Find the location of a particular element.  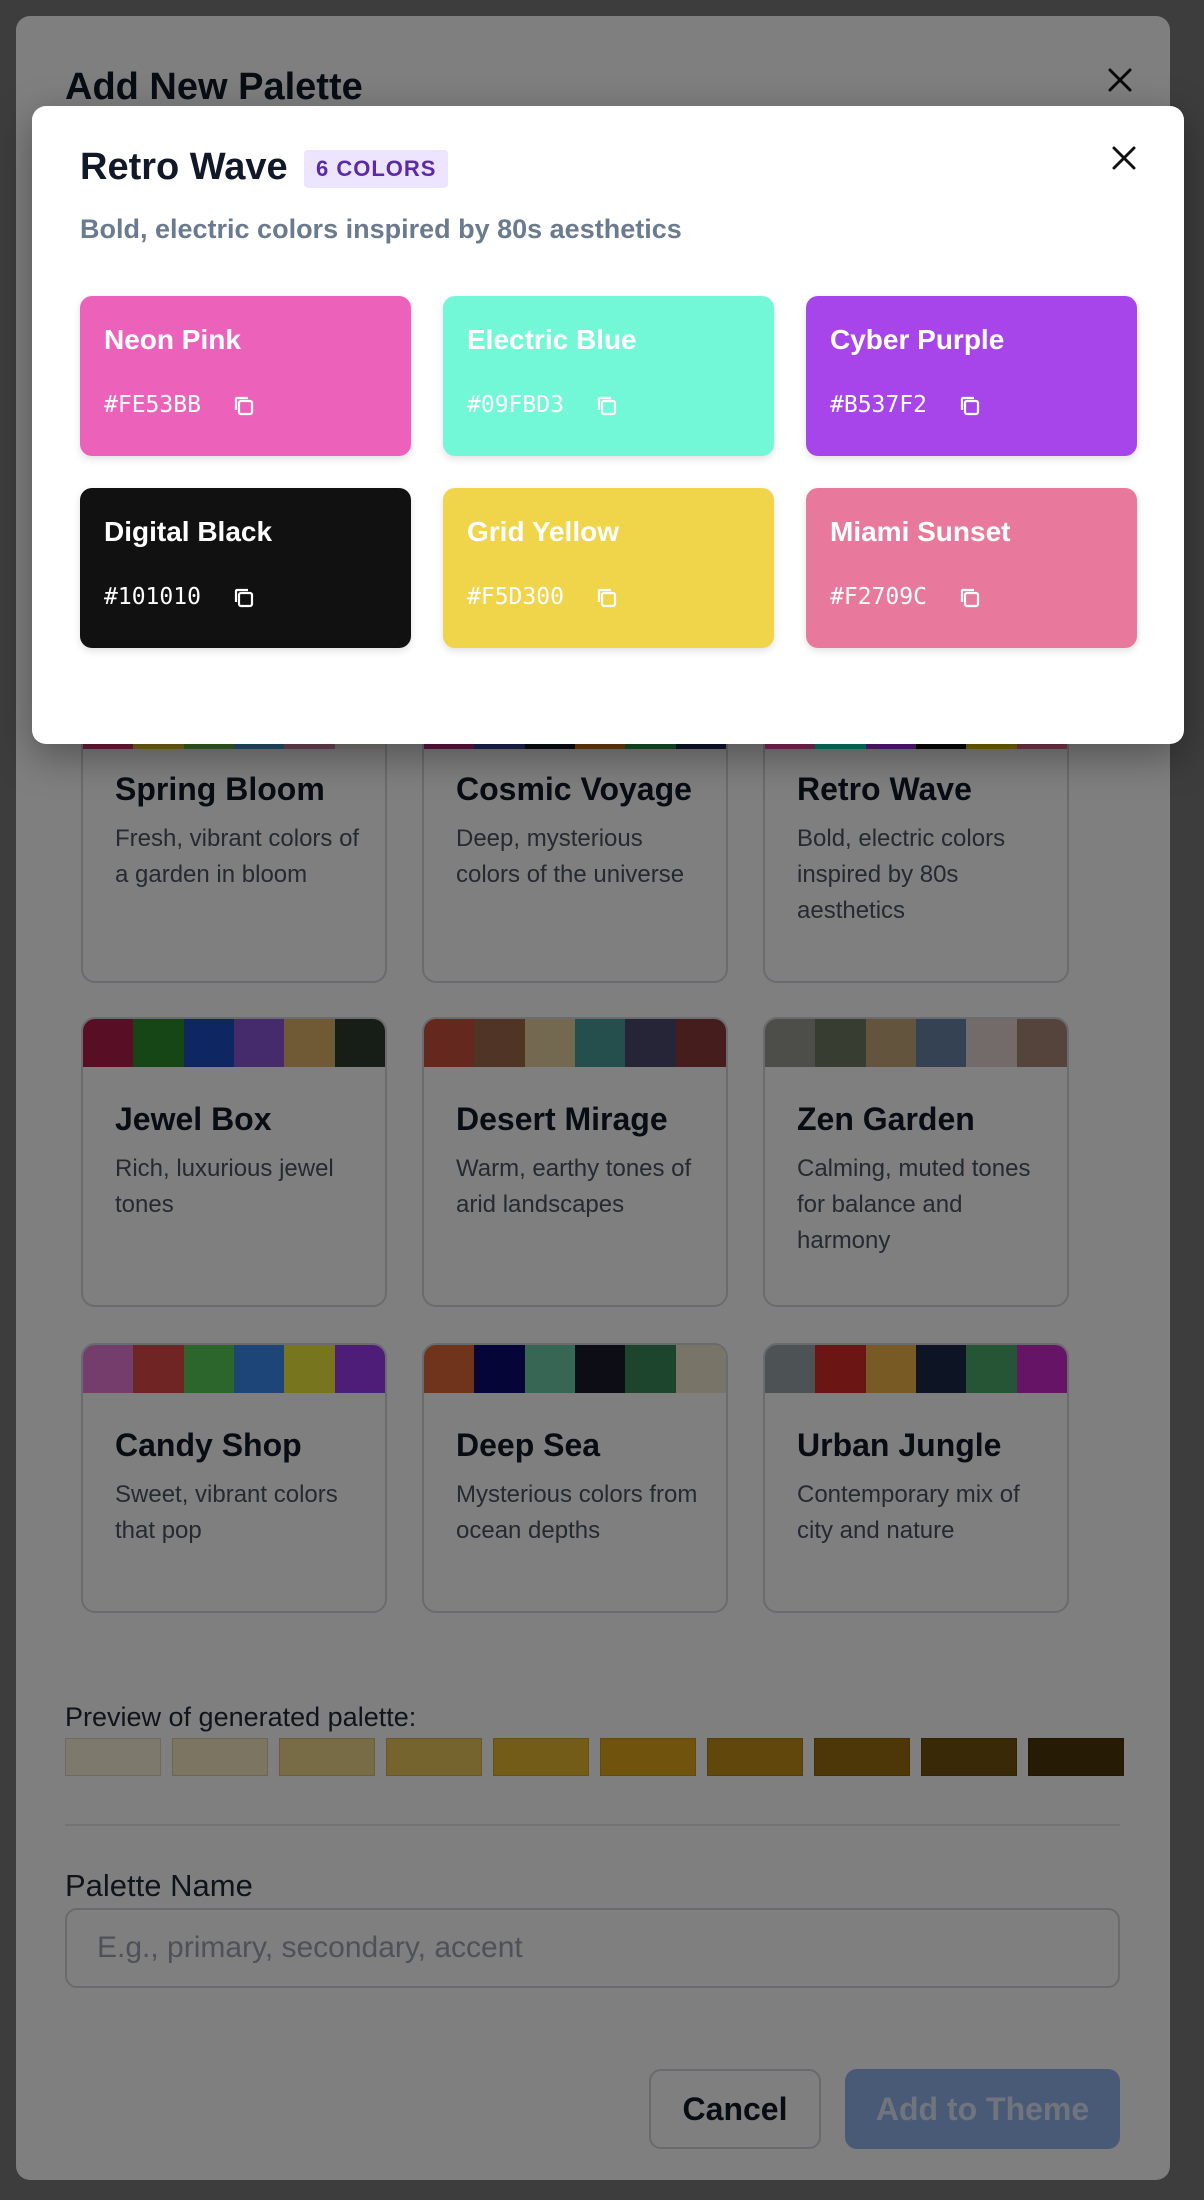

close-icon is located at coordinates (1124, 158).